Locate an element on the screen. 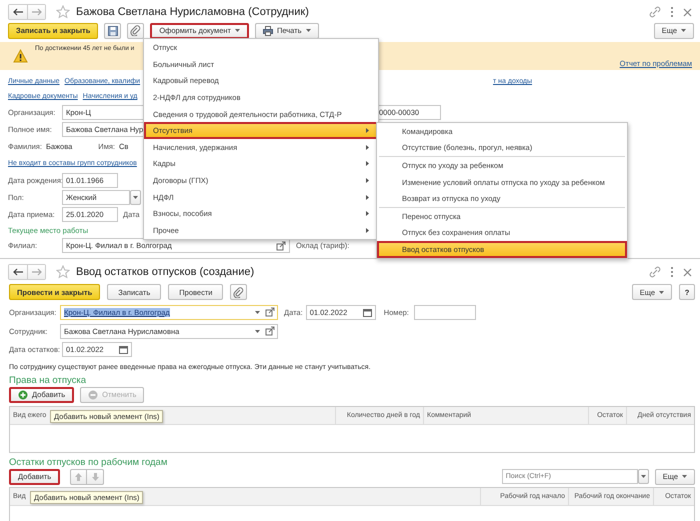 The height and width of the screenshot is (521, 700). save-icon is located at coordinates (113, 31).